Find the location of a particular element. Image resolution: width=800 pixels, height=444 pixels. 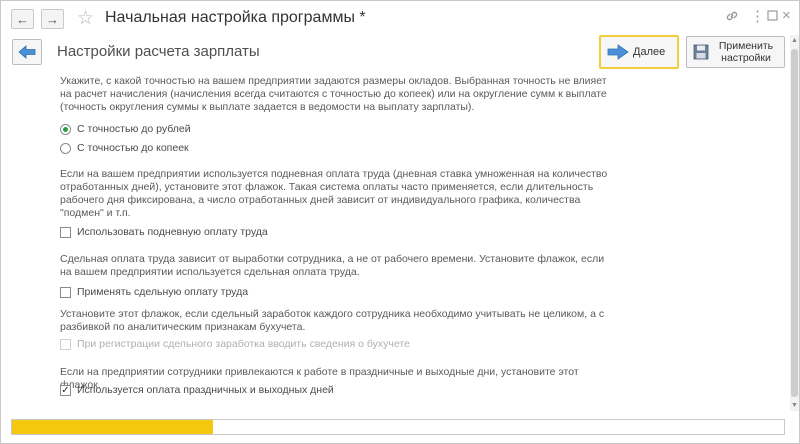

nav-forward-button: → is located at coordinates (52, 19).